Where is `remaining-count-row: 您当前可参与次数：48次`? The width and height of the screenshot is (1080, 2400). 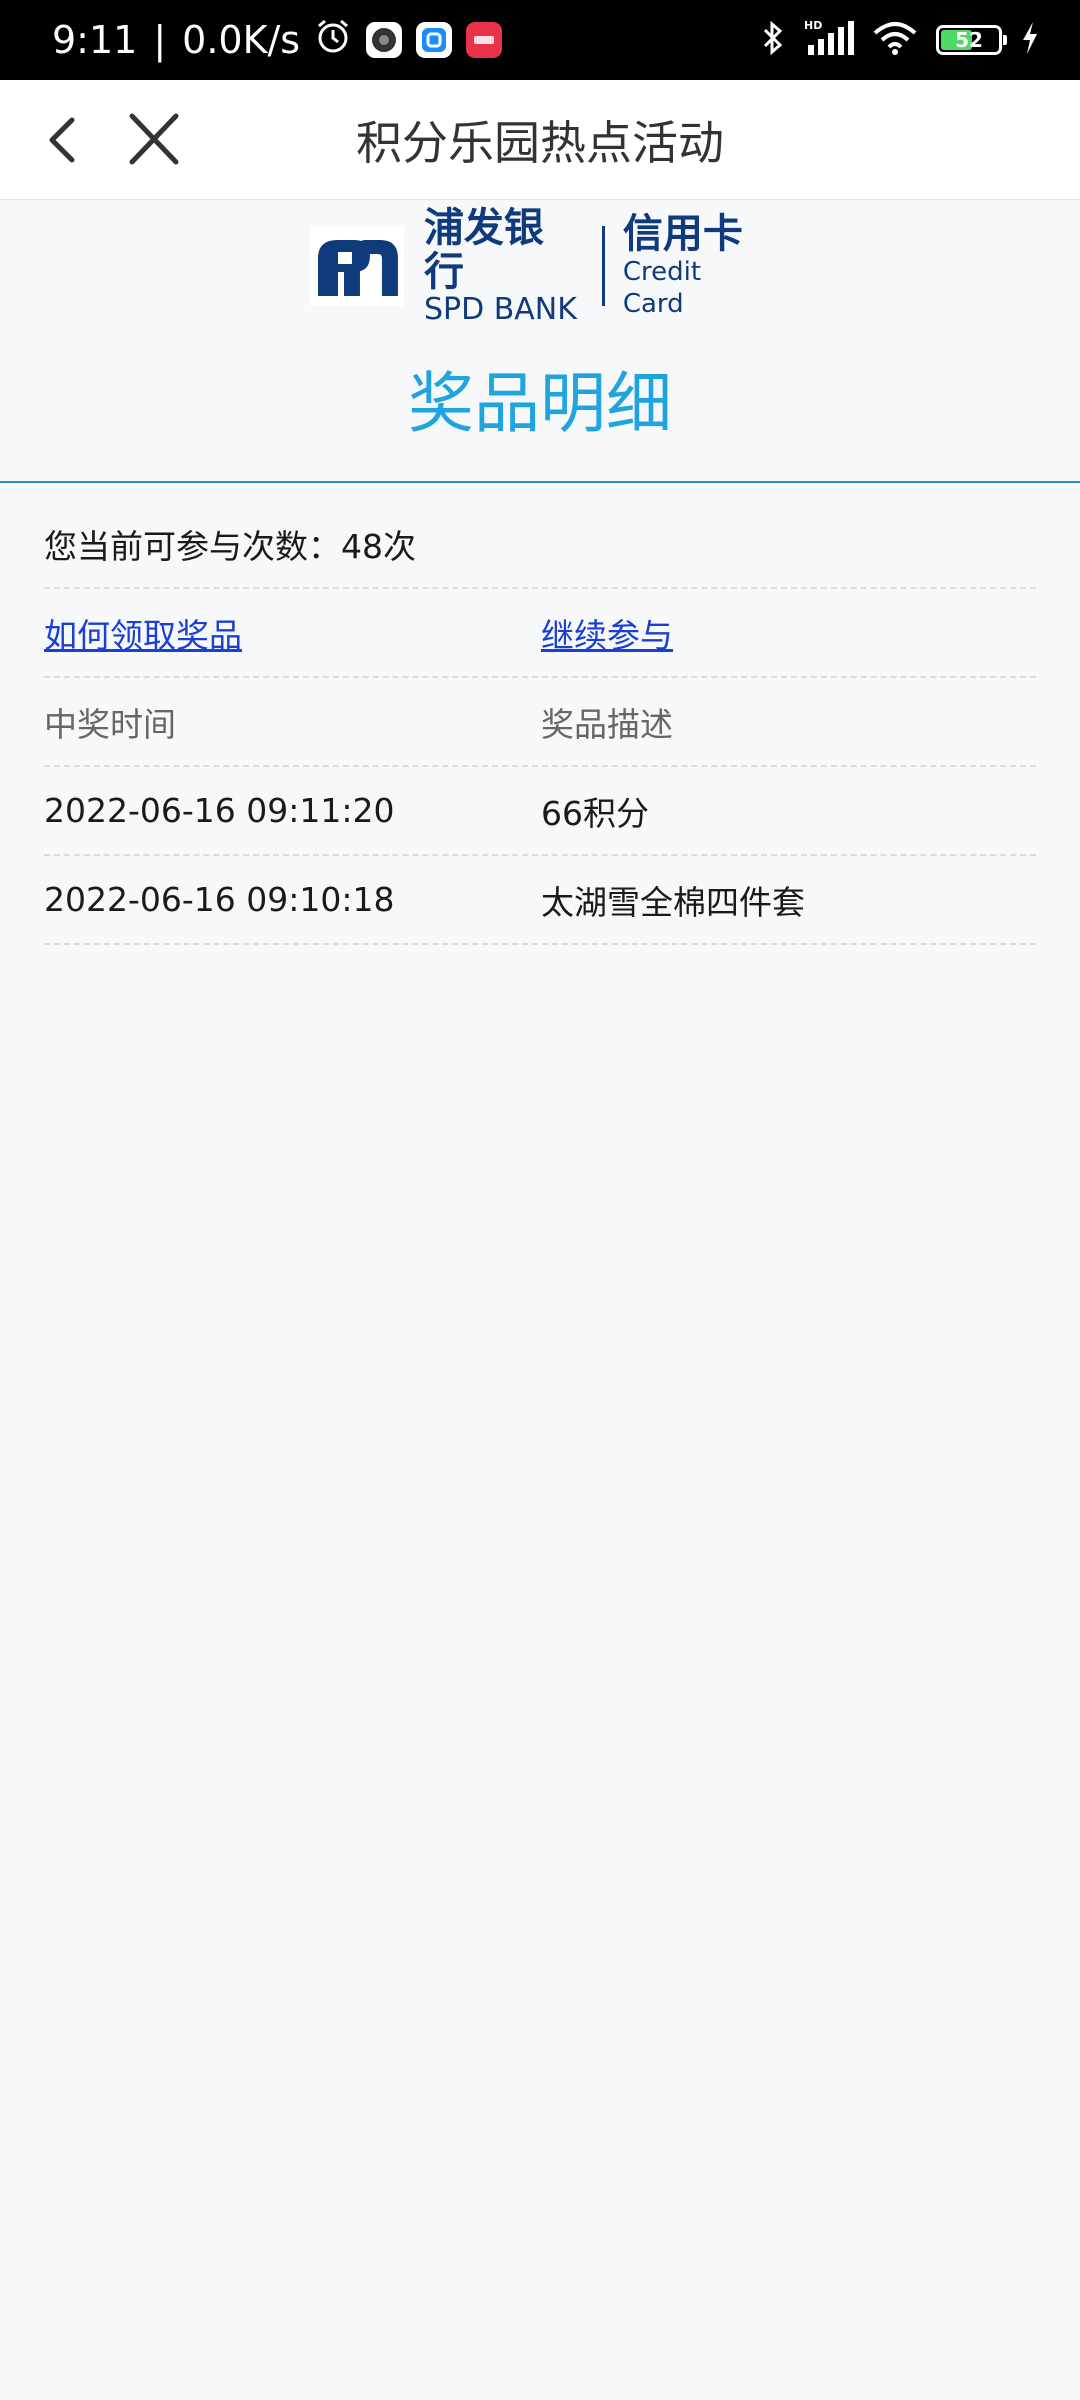 remaining-count-row: 您当前可参与次数：48次 is located at coordinates (540, 544).